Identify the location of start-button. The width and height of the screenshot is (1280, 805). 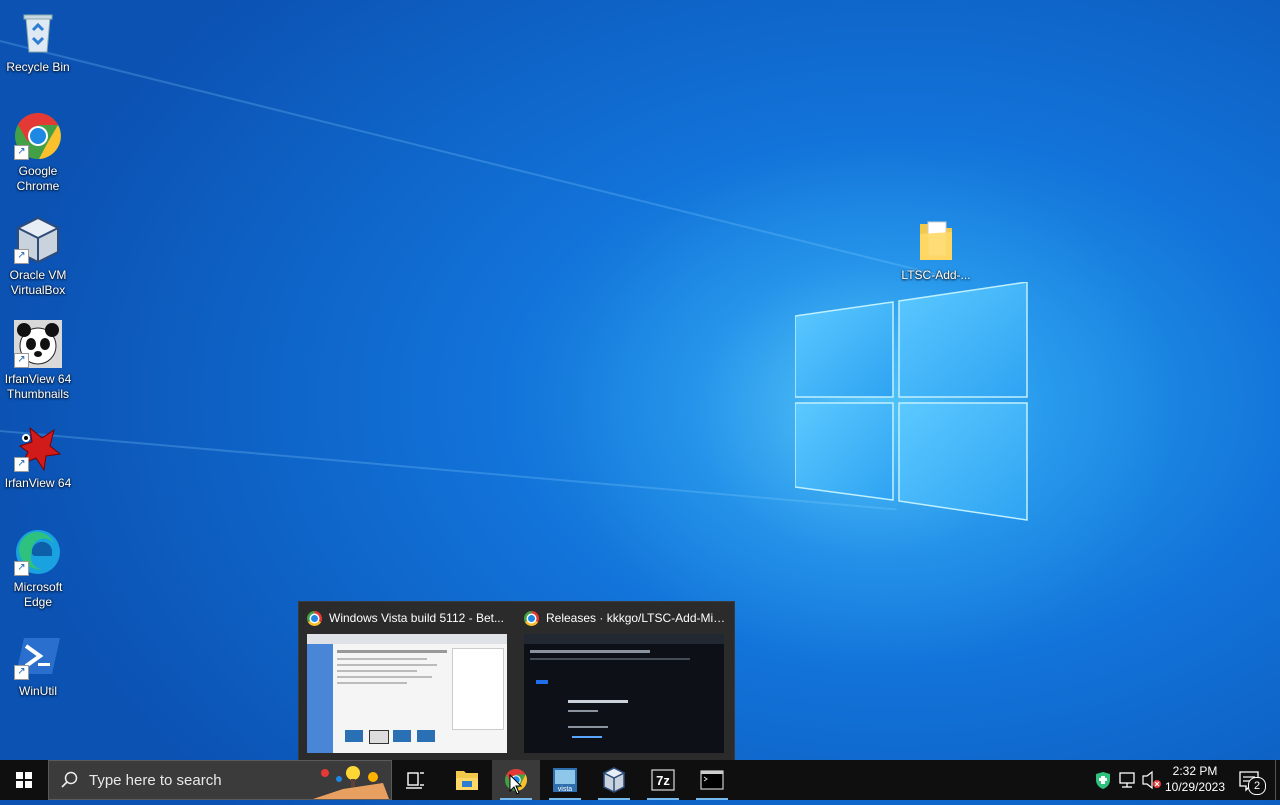
(24, 780).